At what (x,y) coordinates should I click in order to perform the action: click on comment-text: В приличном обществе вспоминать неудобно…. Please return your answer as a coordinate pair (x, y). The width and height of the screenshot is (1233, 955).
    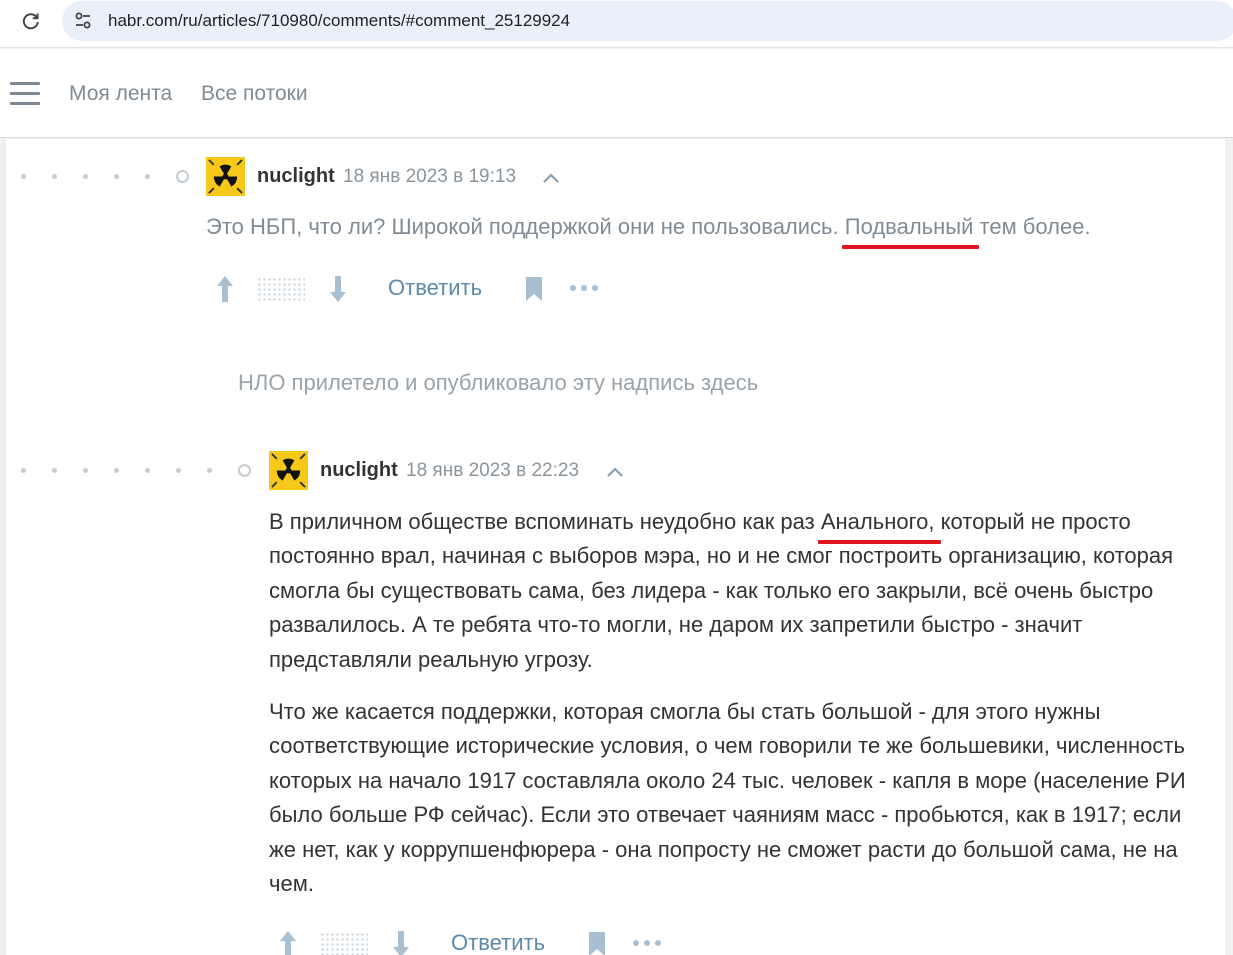
    Looking at the image, I should click on (545, 521).